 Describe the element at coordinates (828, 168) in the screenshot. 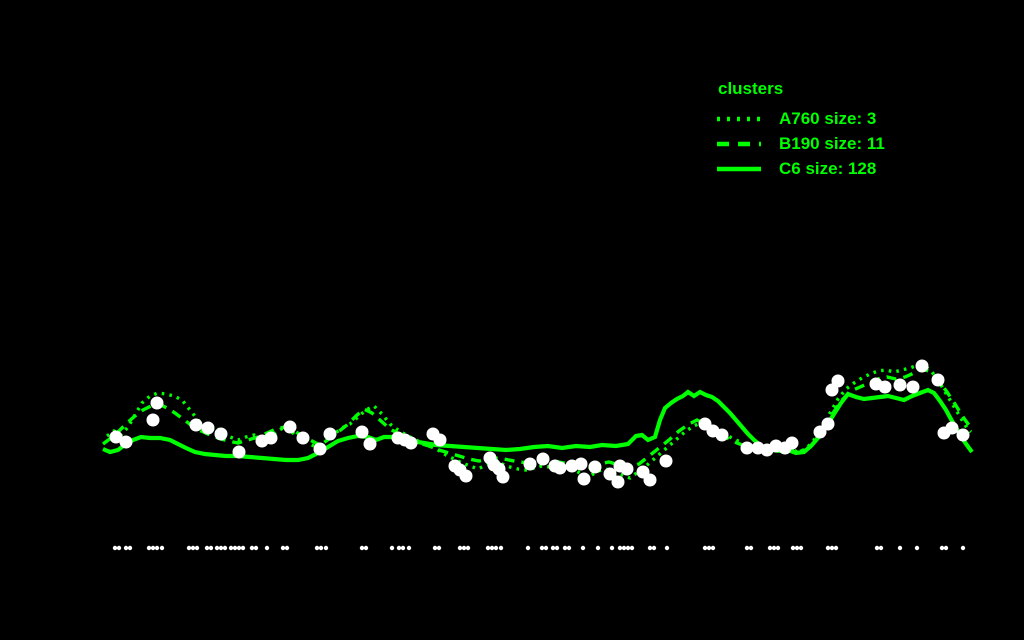

I see `legend-item-label: C6 size: 128` at that location.